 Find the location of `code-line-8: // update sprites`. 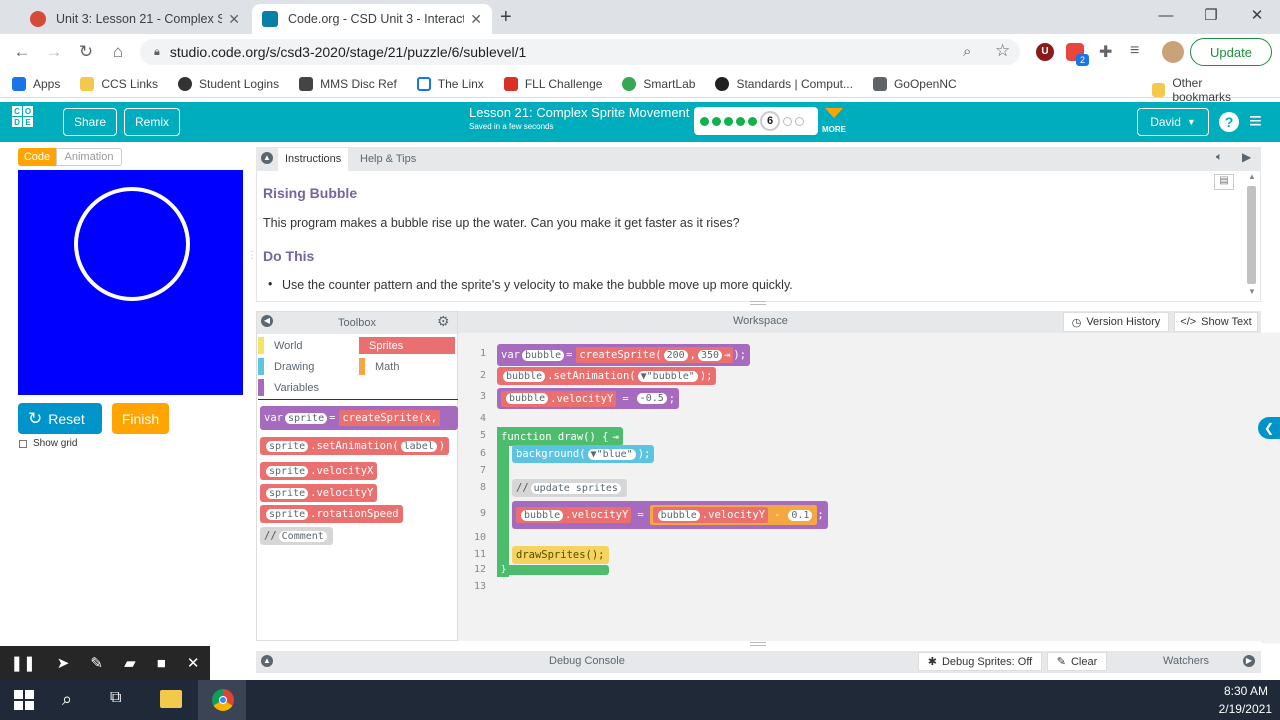

code-line-8: // update sprites is located at coordinates (569, 488).